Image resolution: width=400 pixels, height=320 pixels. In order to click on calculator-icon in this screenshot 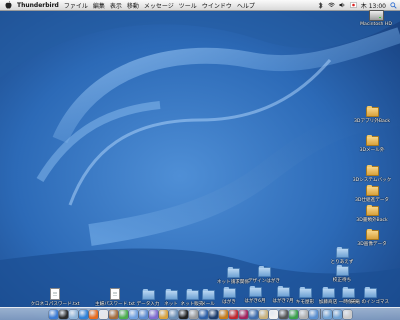, I will do `click(283, 314)`.